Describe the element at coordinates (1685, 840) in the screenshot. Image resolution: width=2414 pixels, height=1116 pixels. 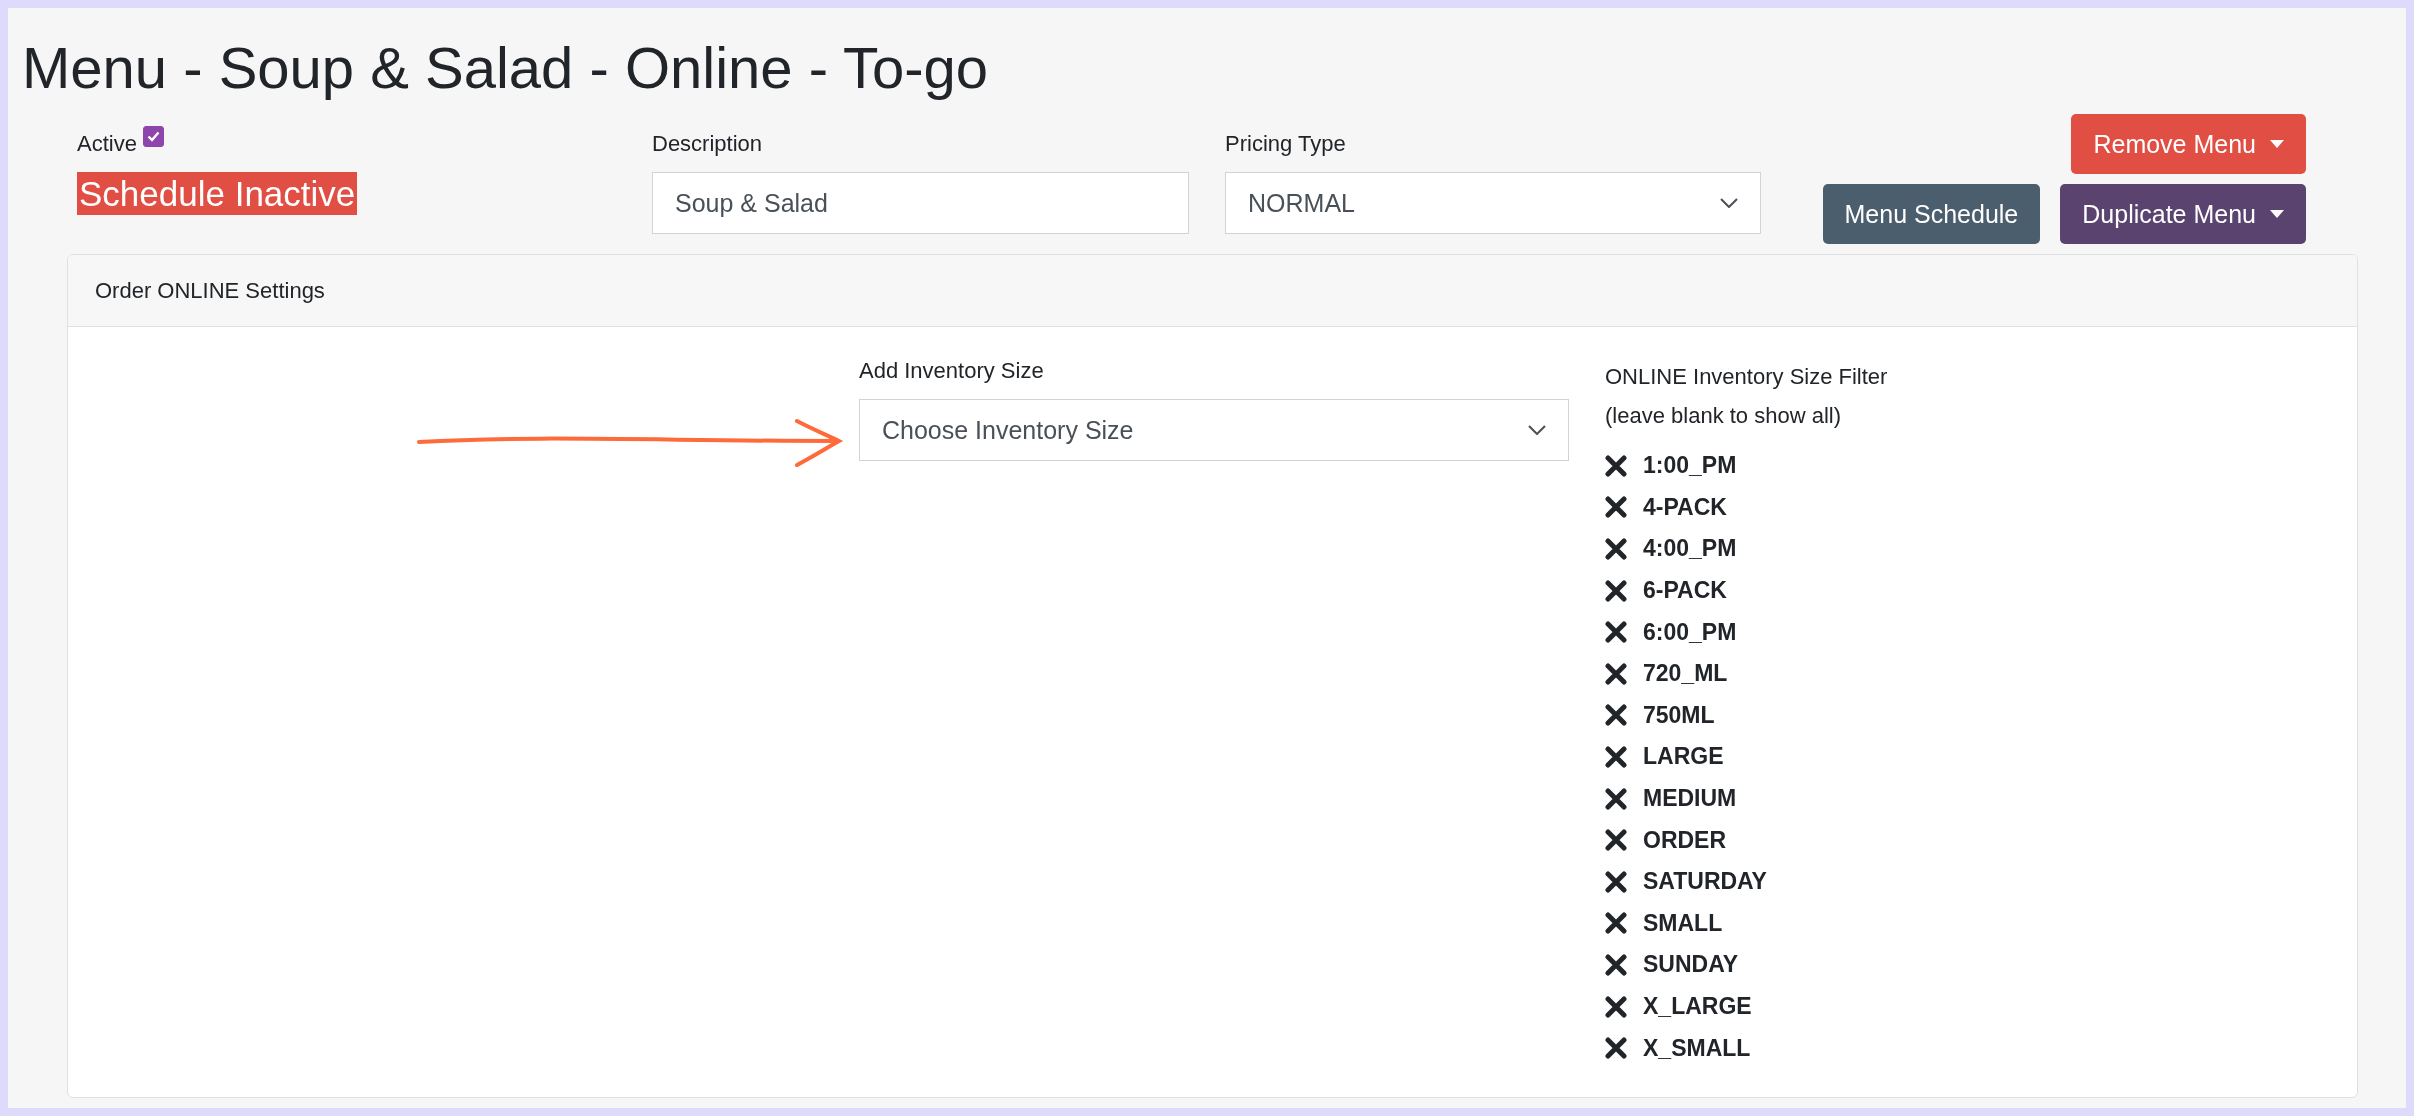
I see `size-filter-tag: ORDER` at that location.